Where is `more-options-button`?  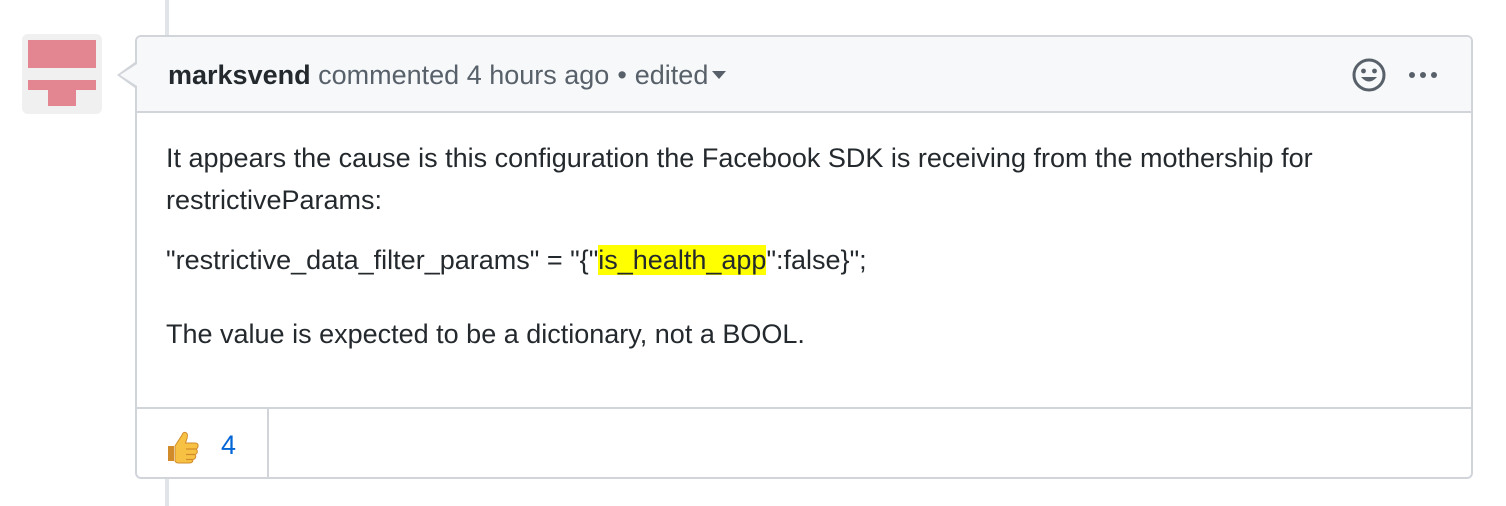
more-options-button is located at coordinates (1423, 75).